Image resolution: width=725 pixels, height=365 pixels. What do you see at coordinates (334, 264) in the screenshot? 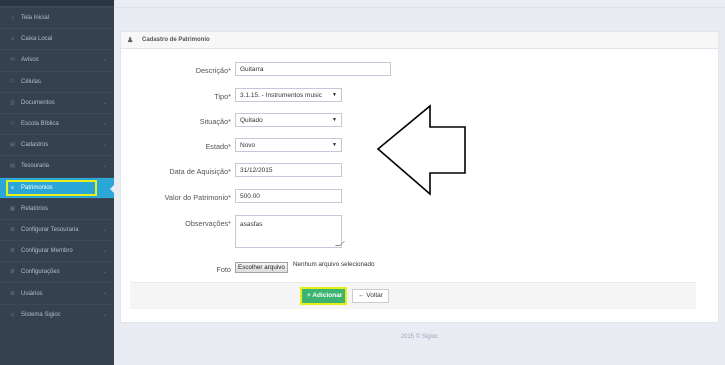
I see `file-status-text: Nenhum arquivo selecionado` at bounding box center [334, 264].